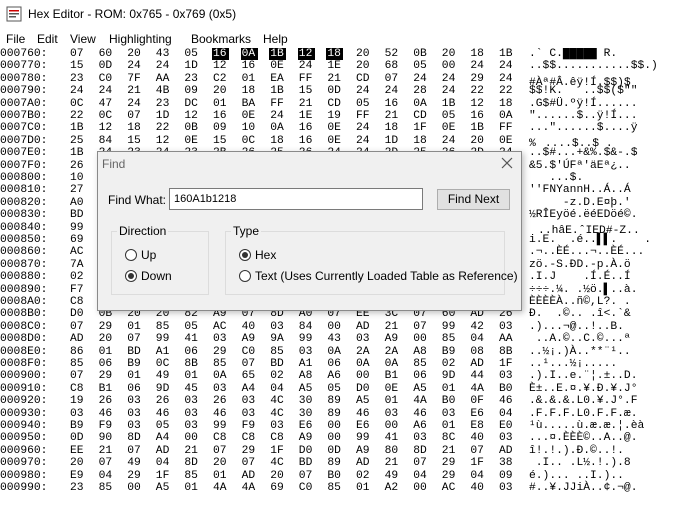 This screenshot has height=522, width=690. What do you see at coordinates (507, 163) in the screenshot?
I see `close-icon` at bounding box center [507, 163].